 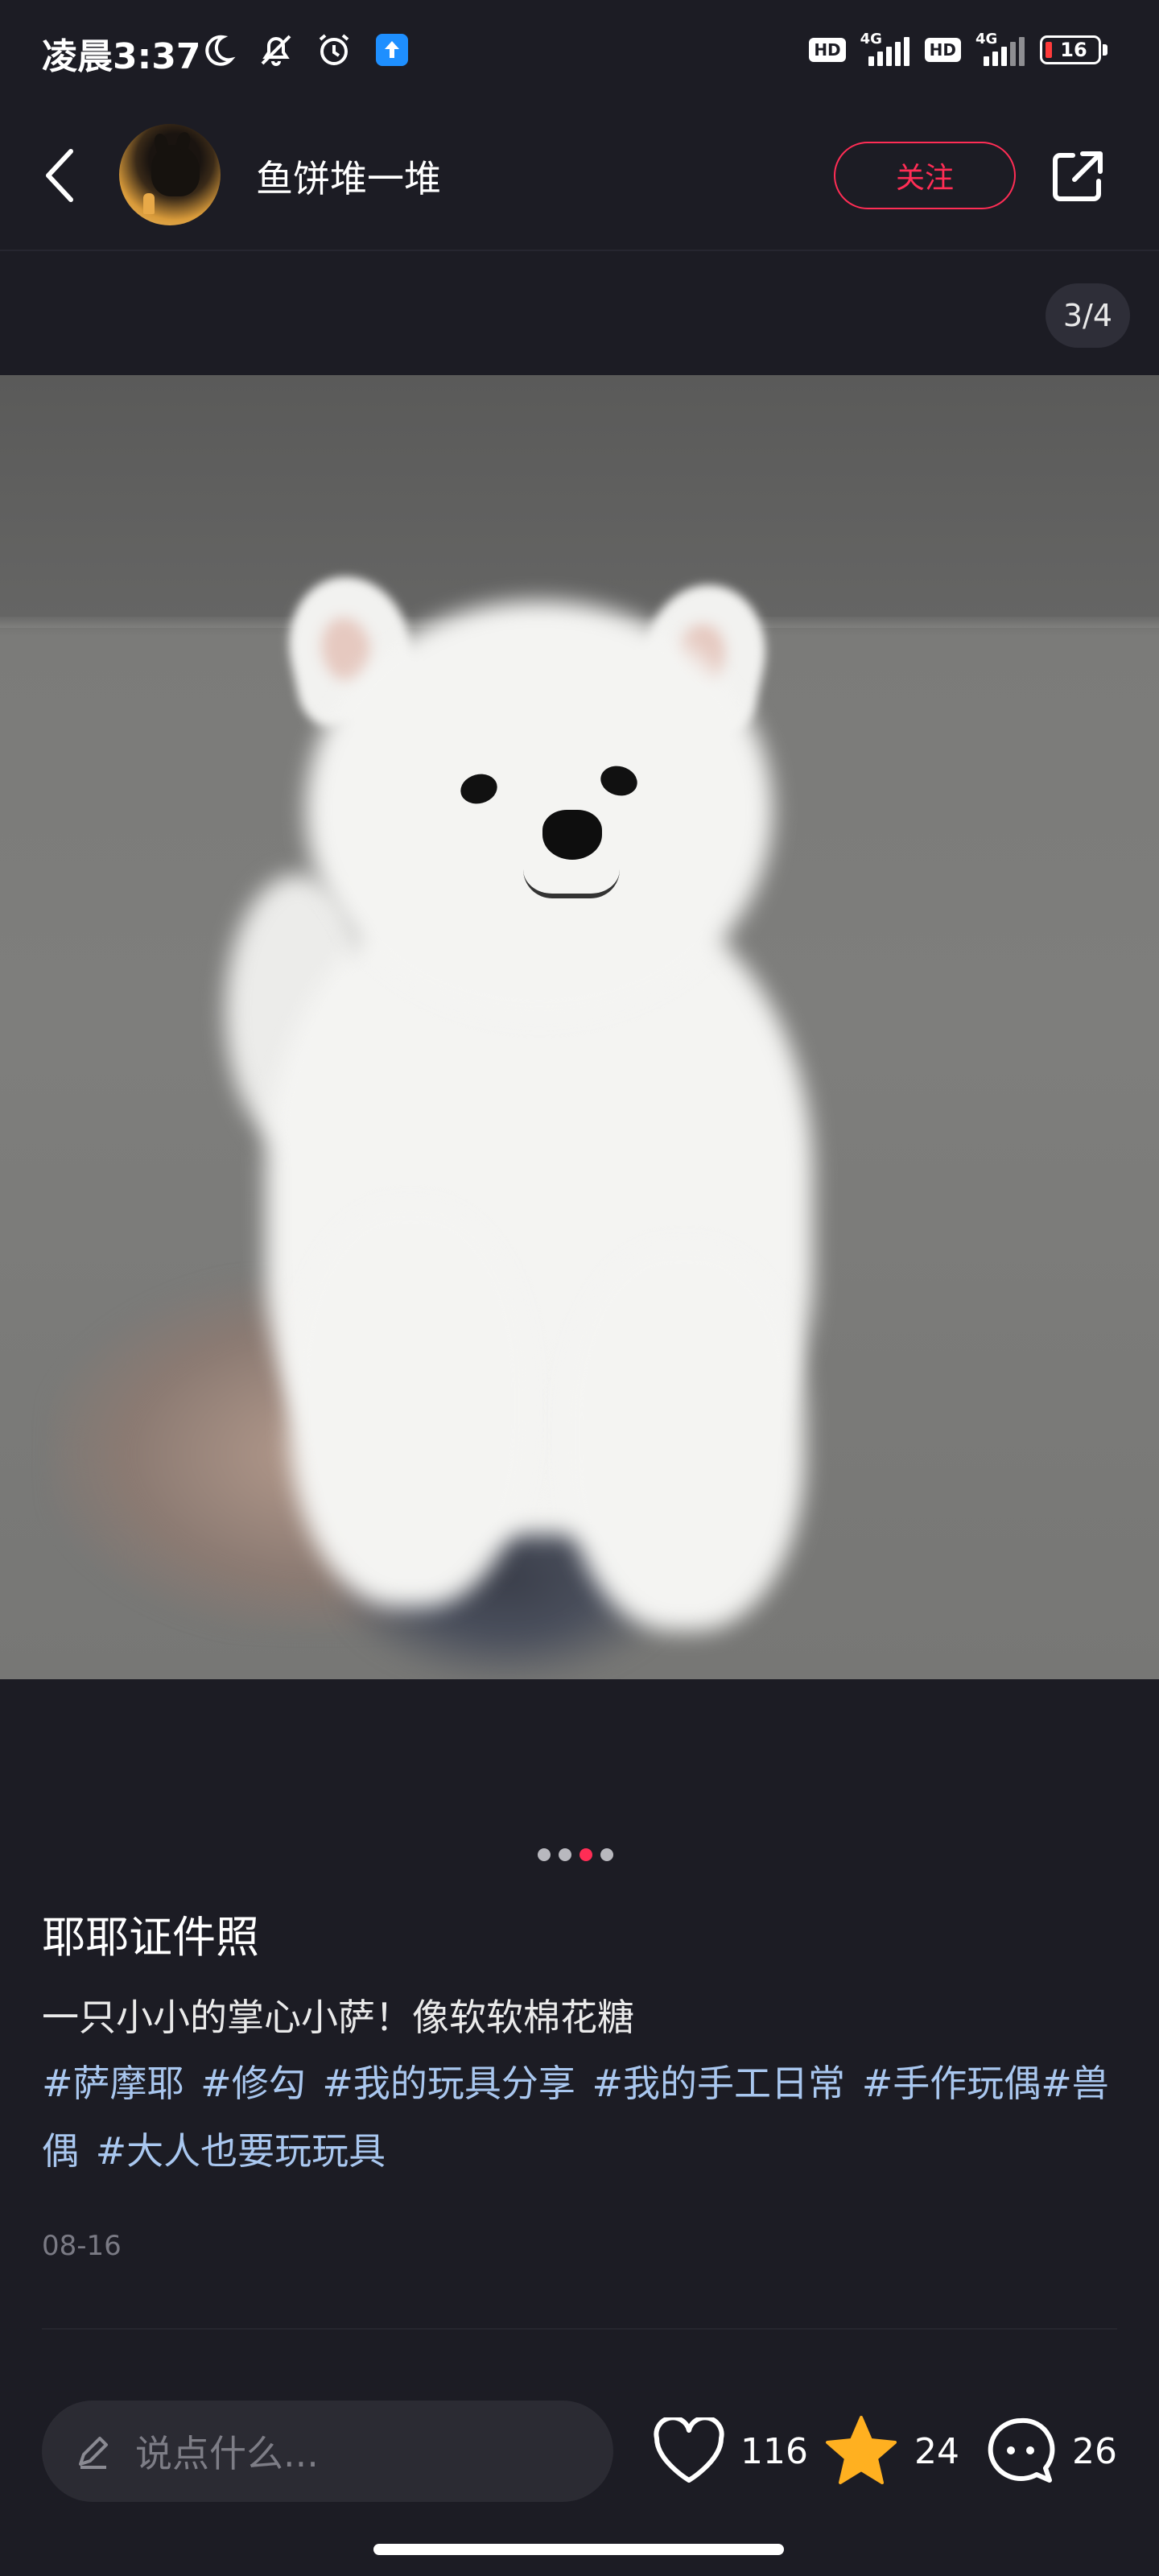 What do you see at coordinates (334, 50) in the screenshot?
I see `alarm-icon` at bounding box center [334, 50].